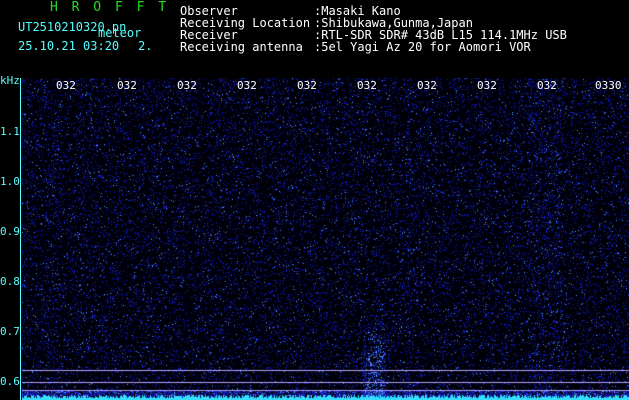 The height and width of the screenshot is (400, 629). Describe the element at coordinates (422, 47) in the screenshot. I see `antenna-value: :5el Yagi Az 20 for Aomori VOR` at that location.